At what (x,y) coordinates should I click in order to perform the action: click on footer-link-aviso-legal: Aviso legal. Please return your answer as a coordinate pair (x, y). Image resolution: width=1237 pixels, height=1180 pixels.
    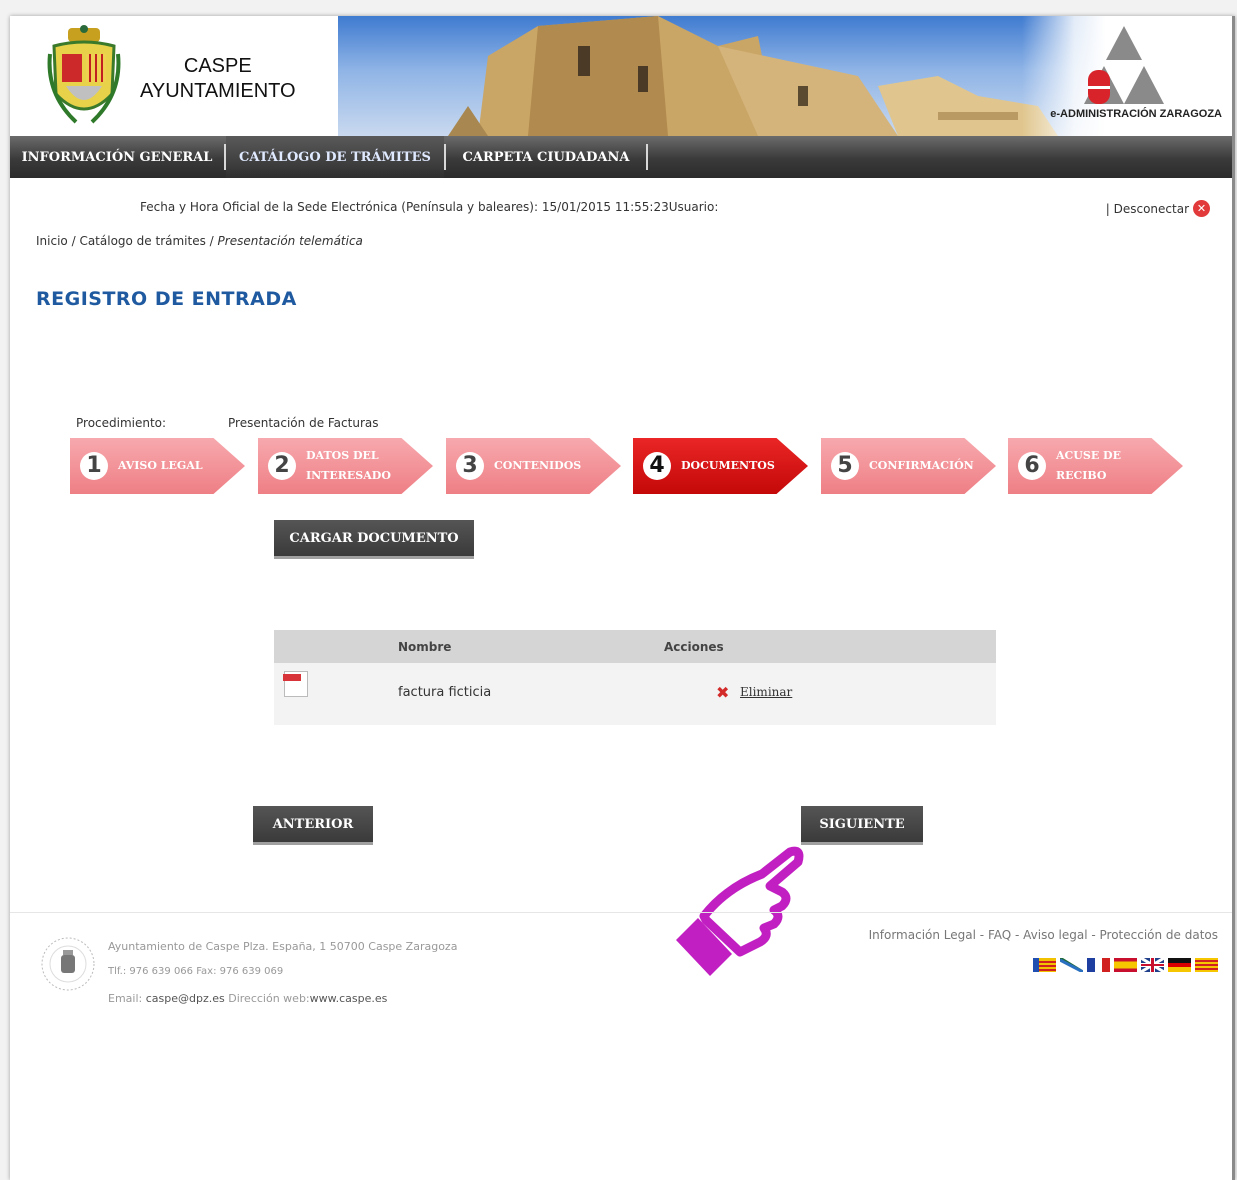
    Looking at the image, I should click on (1055, 935).